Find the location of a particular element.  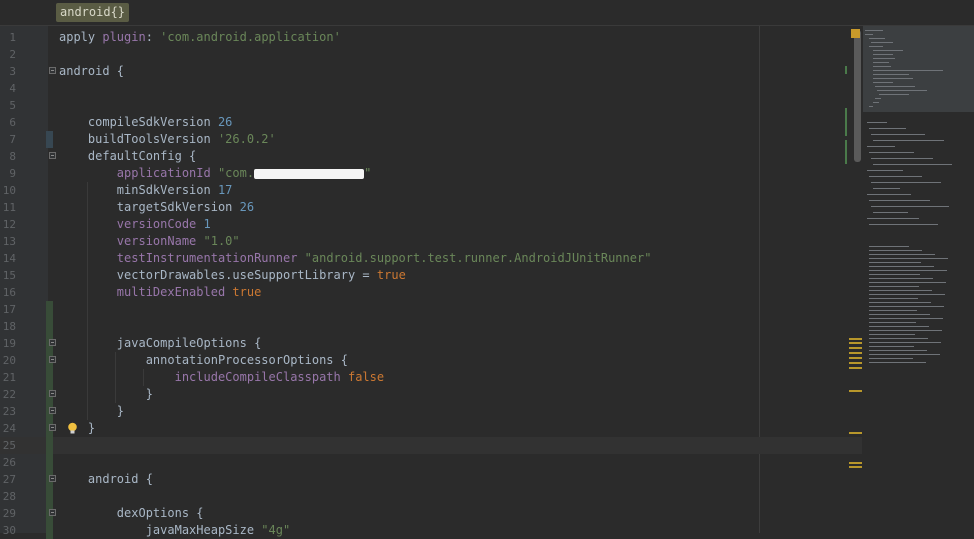

code-line: 12 versionCode 1 is located at coordinates (431, 224).